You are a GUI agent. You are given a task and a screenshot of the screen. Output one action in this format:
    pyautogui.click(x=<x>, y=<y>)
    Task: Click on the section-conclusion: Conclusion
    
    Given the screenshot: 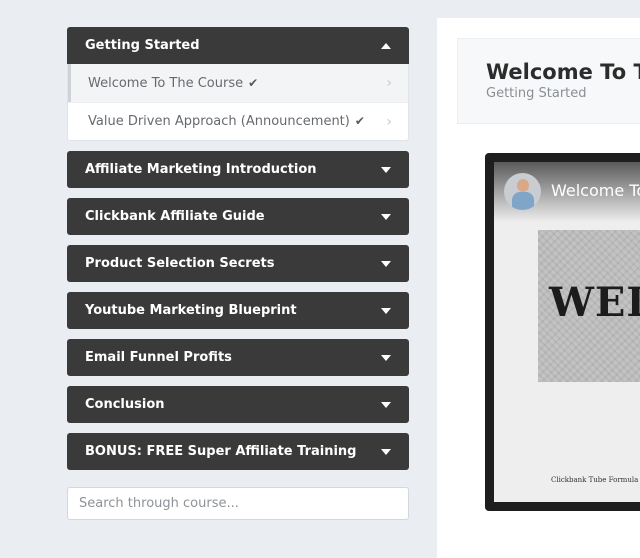 What is the action you would take?
    pyautogui.click(x=238, y=404)
    